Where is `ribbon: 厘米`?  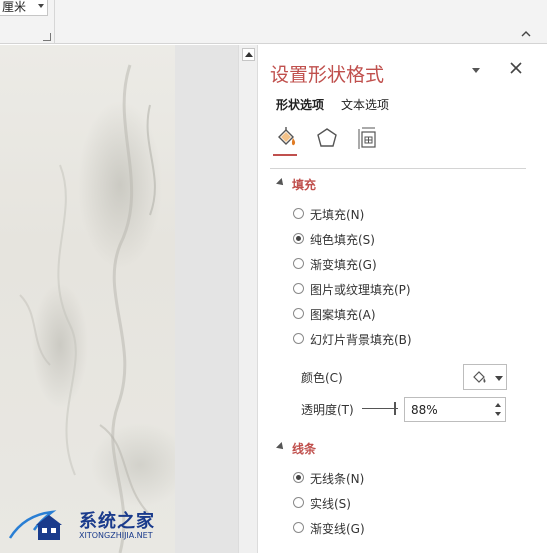
ribbon: 厘米 is located at coordinates (273, 22).